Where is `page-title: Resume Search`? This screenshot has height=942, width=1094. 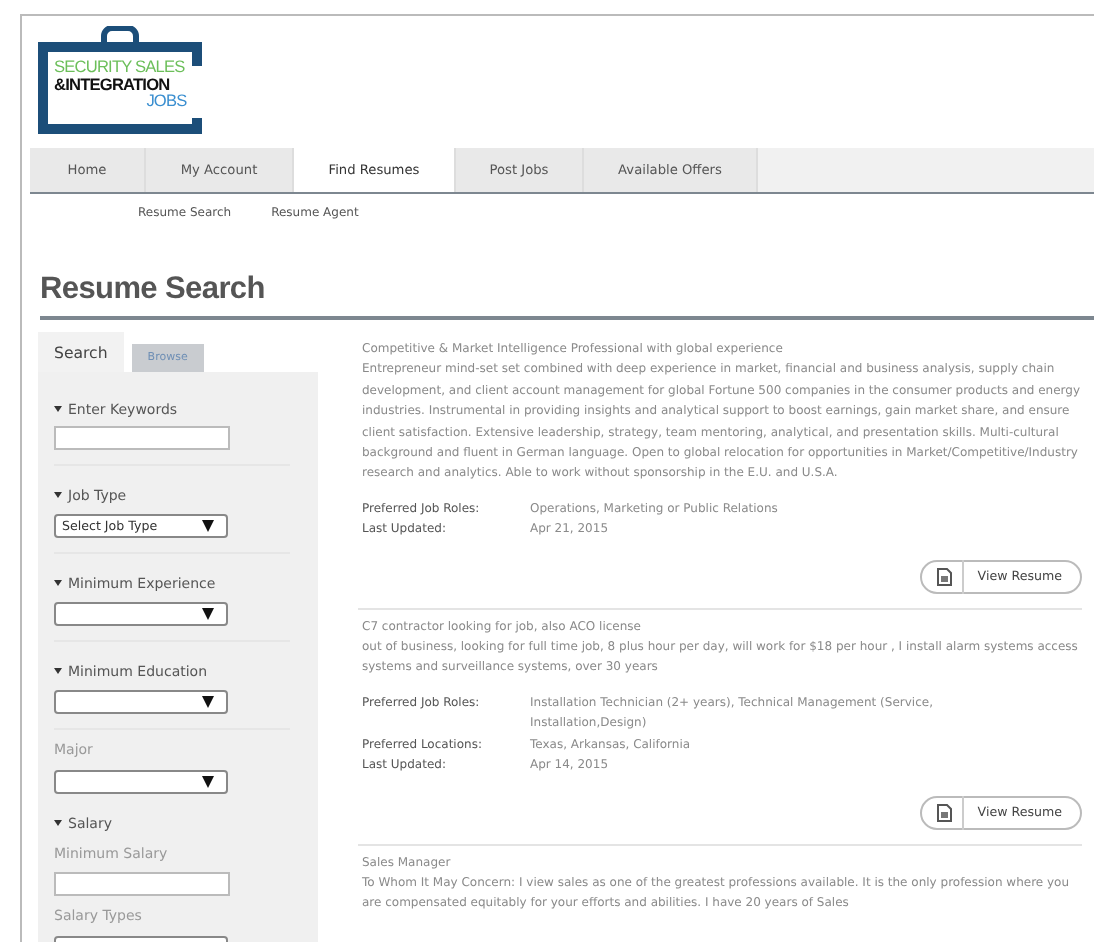 page-title: Resume Search is located at coordinates (153, 290).